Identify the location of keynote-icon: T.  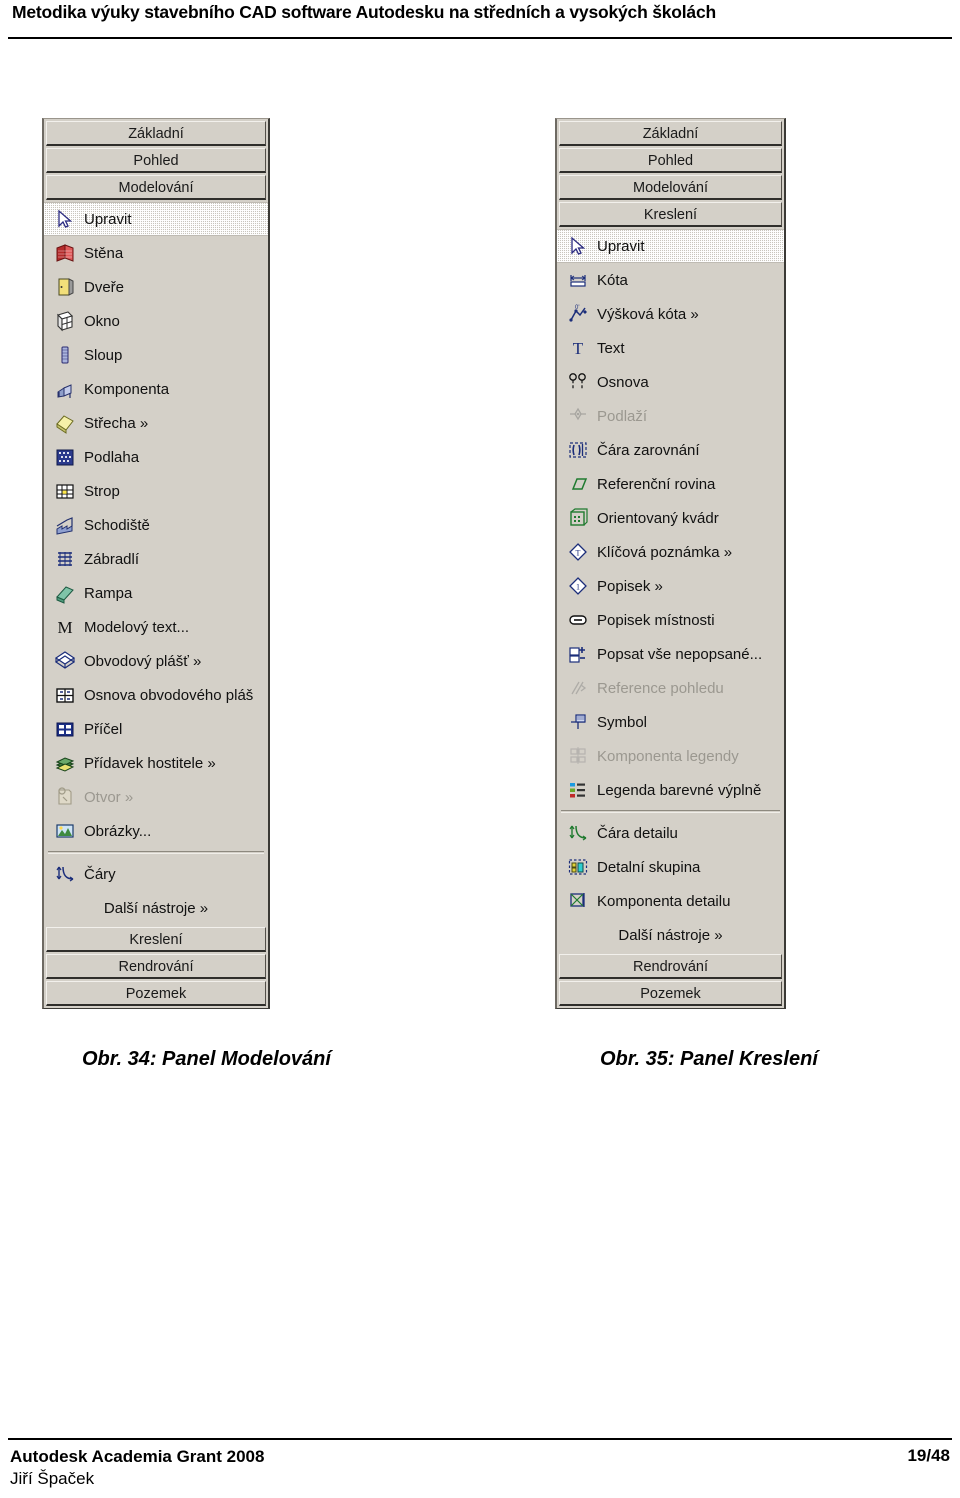
(578, 552).